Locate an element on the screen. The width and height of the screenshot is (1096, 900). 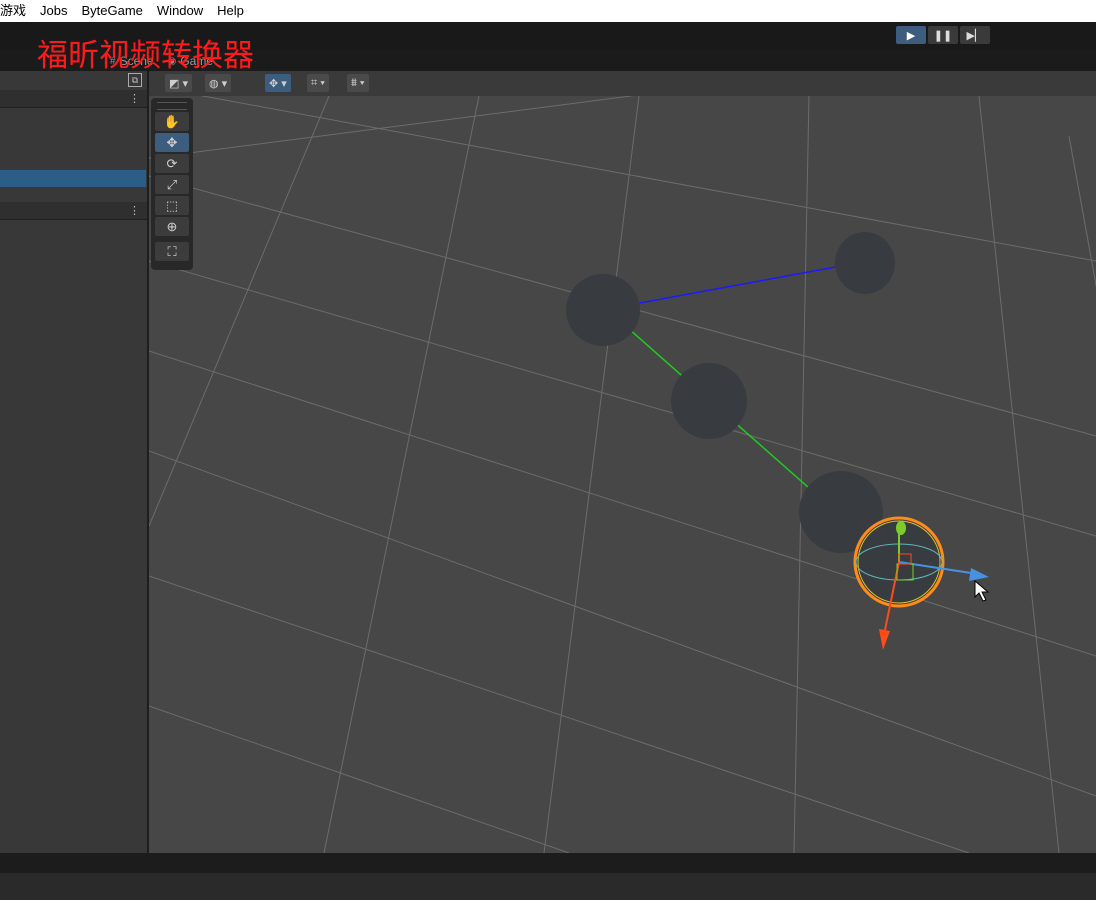
transform-tool-button: ⊕ is located at coordinates (172, 226).